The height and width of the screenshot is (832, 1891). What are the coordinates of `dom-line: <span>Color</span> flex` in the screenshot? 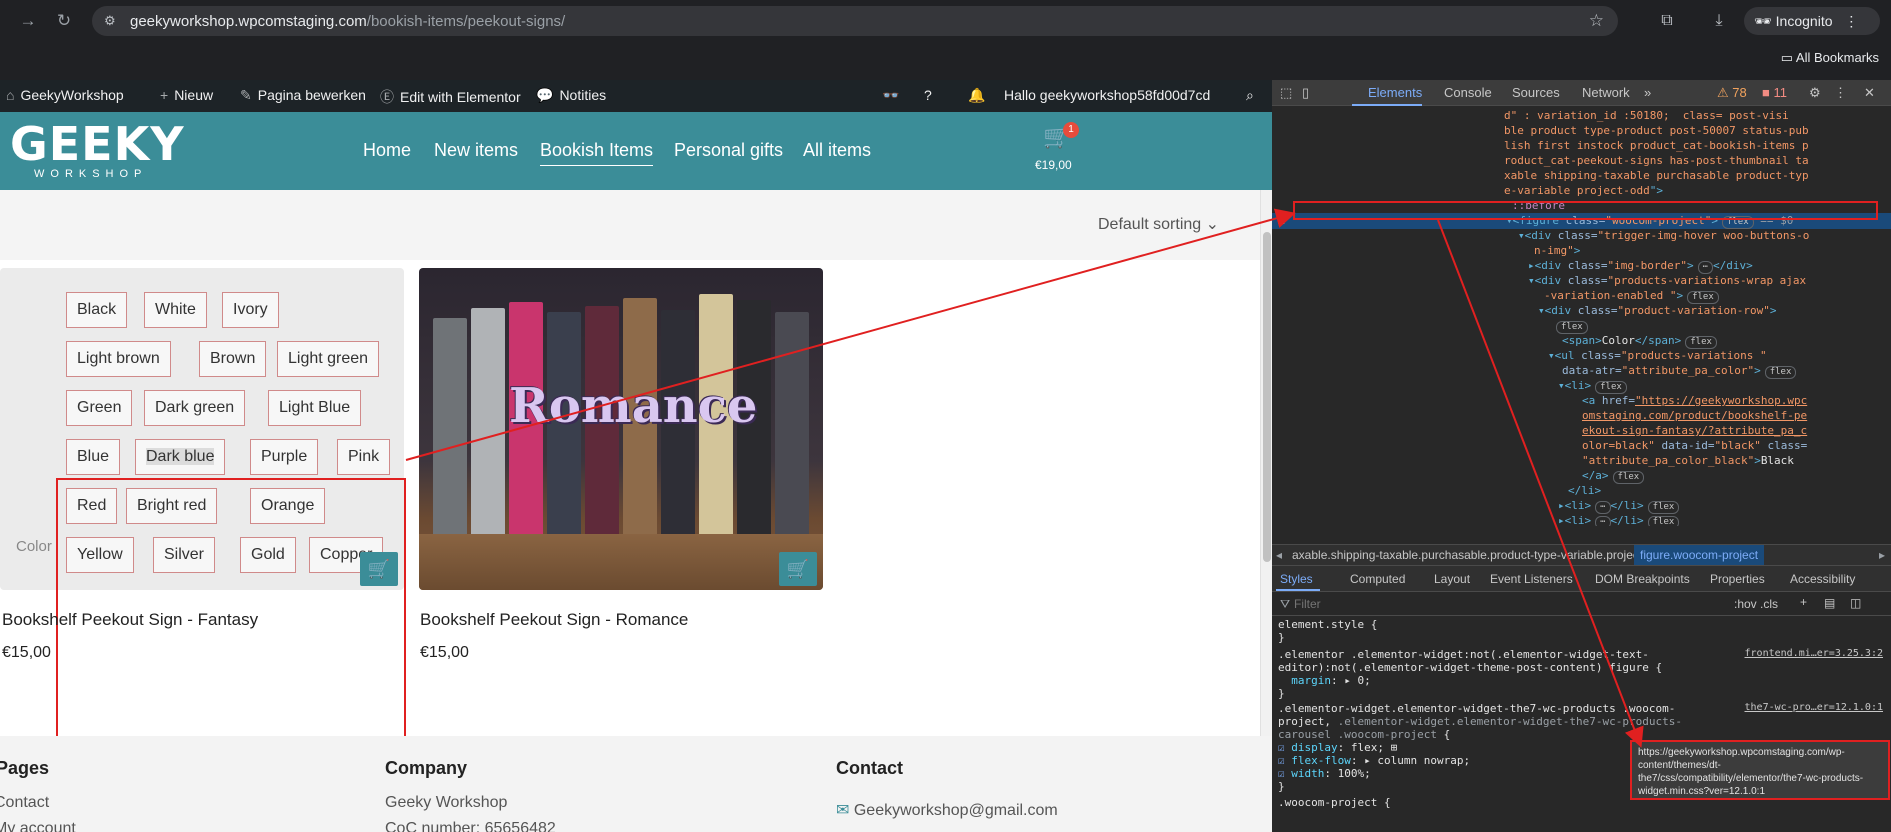 It's located at (1639, 341).